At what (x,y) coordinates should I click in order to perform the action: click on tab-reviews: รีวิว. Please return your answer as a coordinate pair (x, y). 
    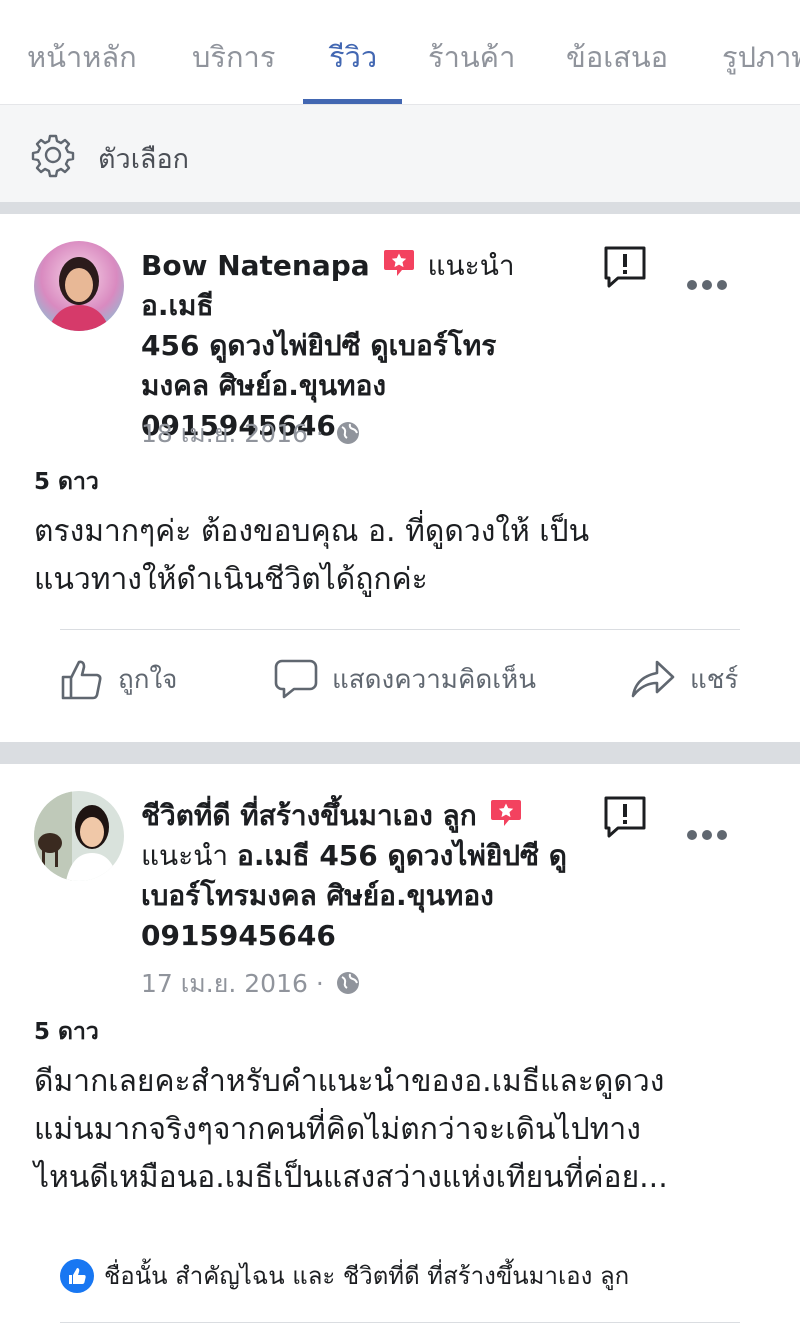
    Looking at the image, I should click on (353, 57).